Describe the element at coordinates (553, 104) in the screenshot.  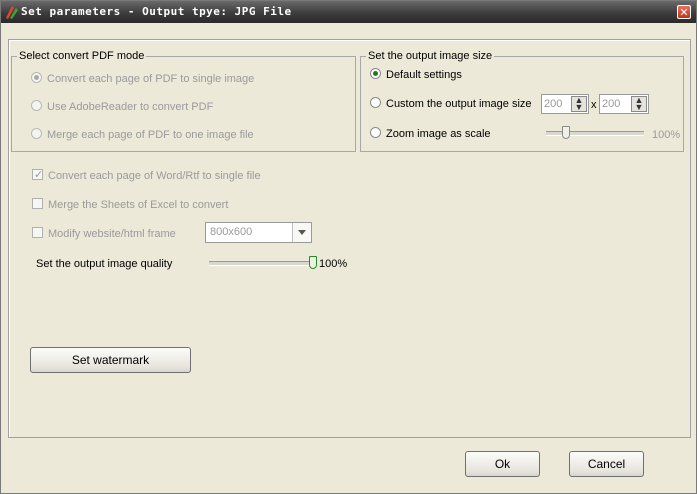
I see `width-value: 200` at that location.